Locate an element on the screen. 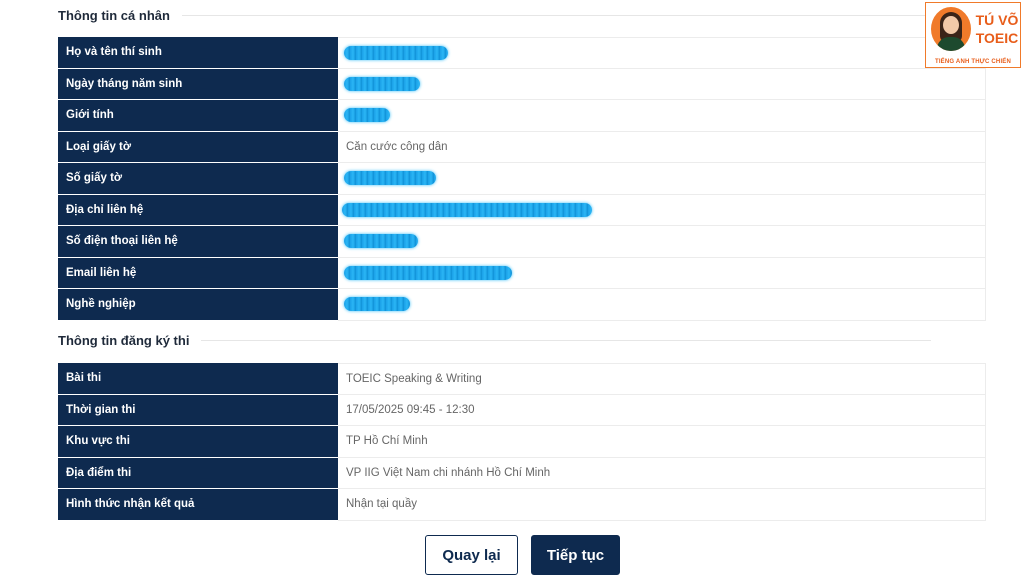  personal-info-title: Thông tin cá nhân is located at coordinates (114, 15).